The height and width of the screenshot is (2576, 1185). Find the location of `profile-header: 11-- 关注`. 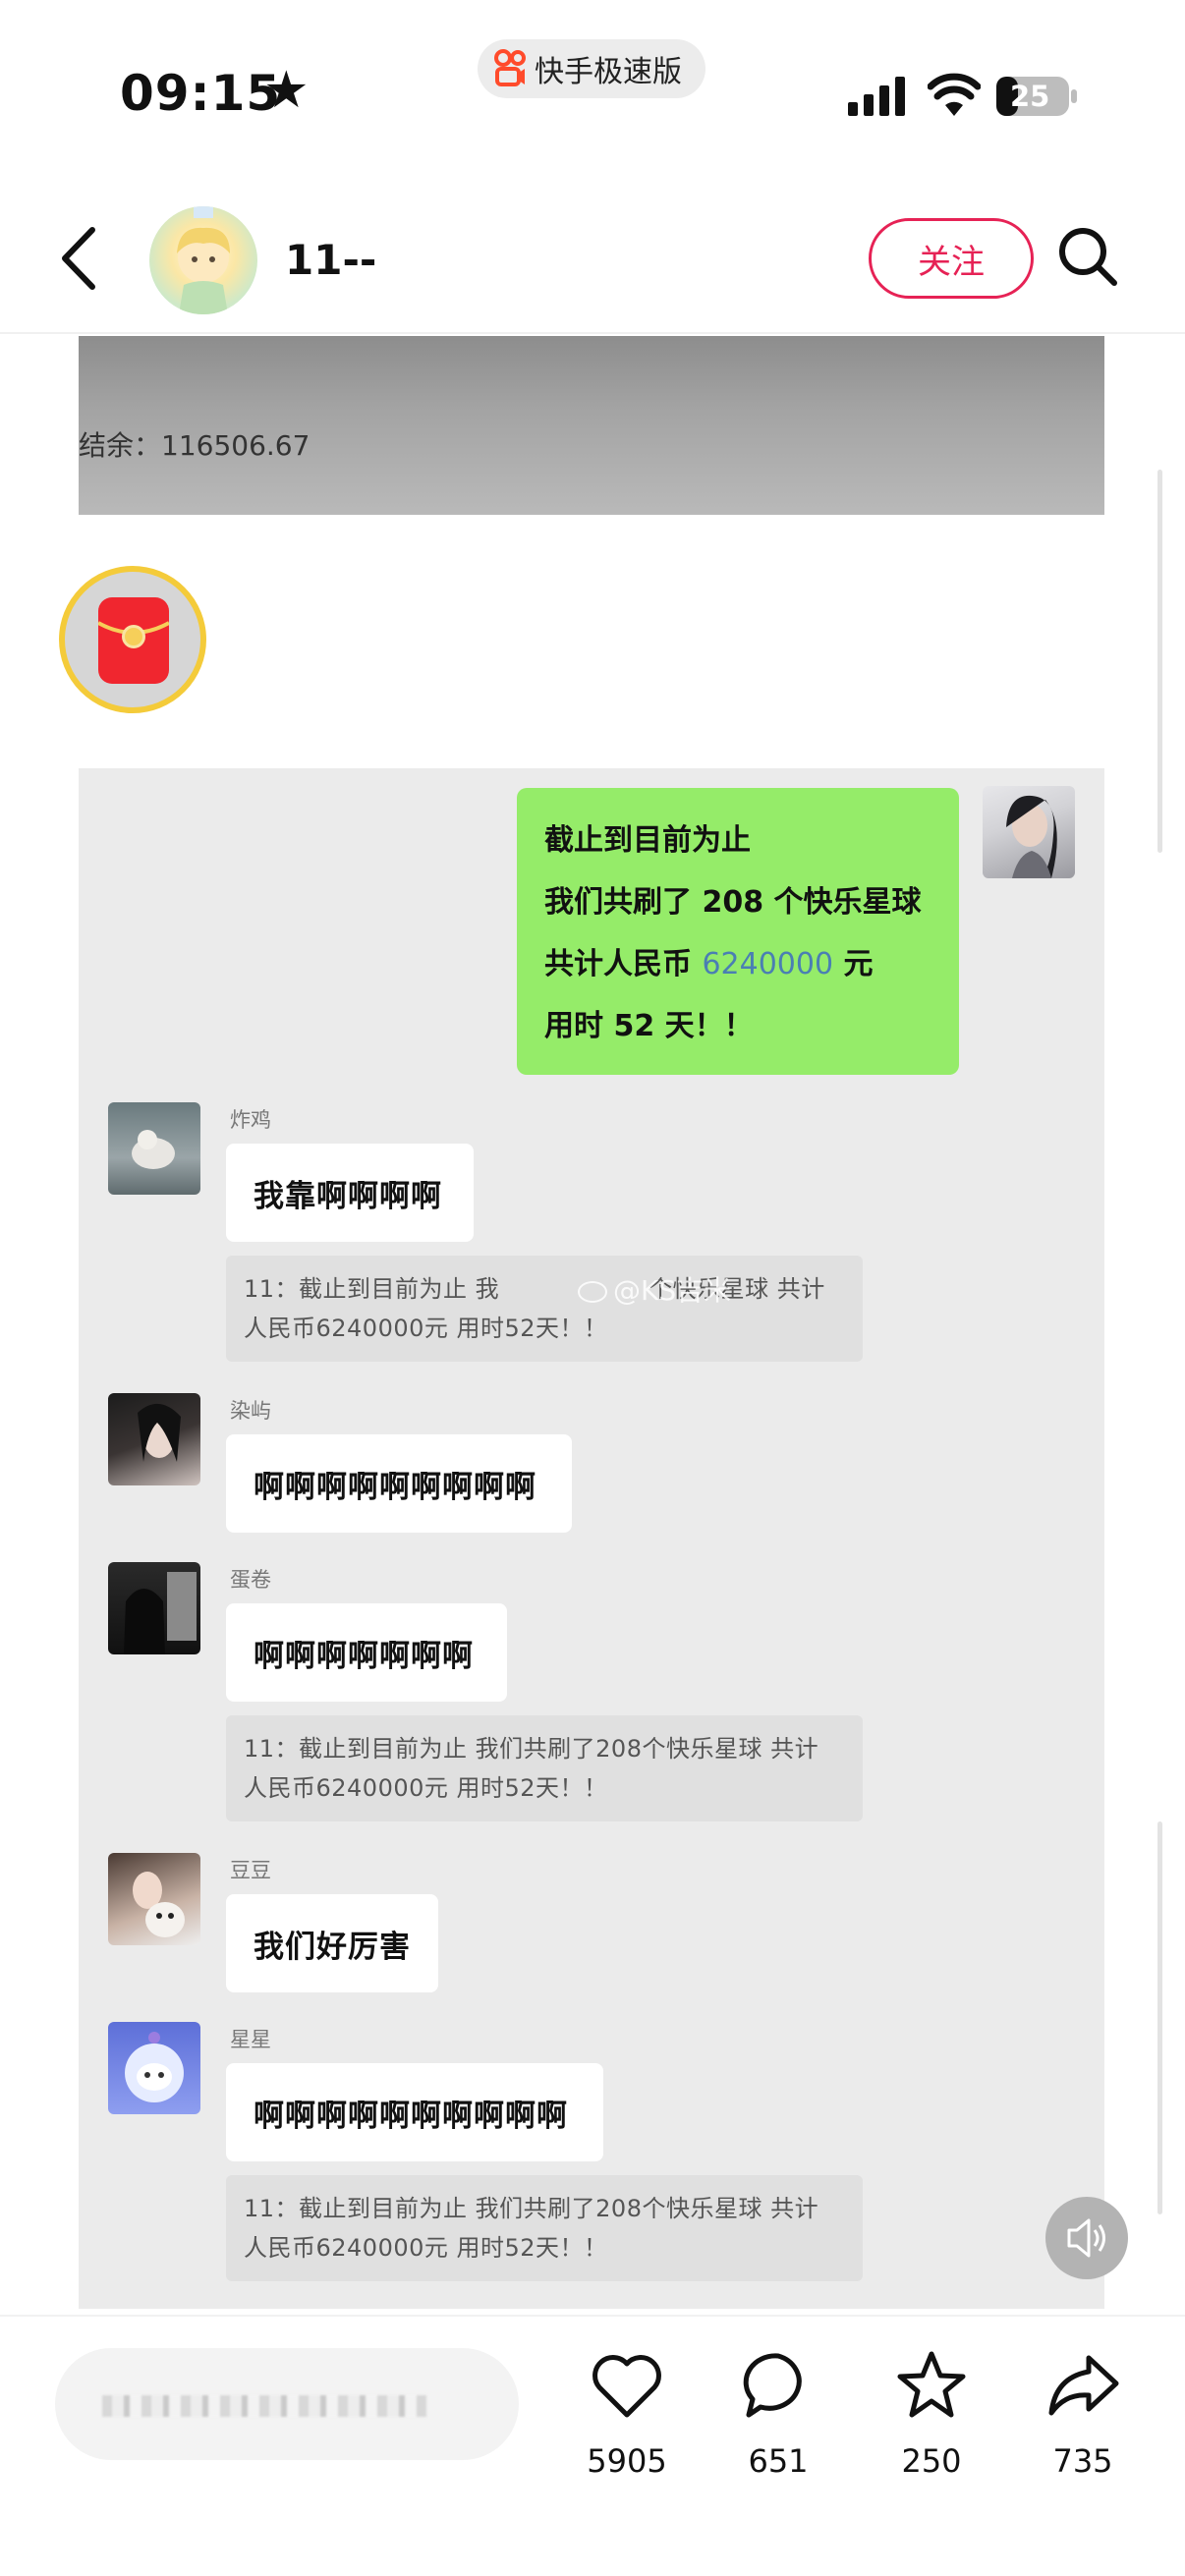

profile-header: 11-- 关注 is located at coordinates (592, 265).